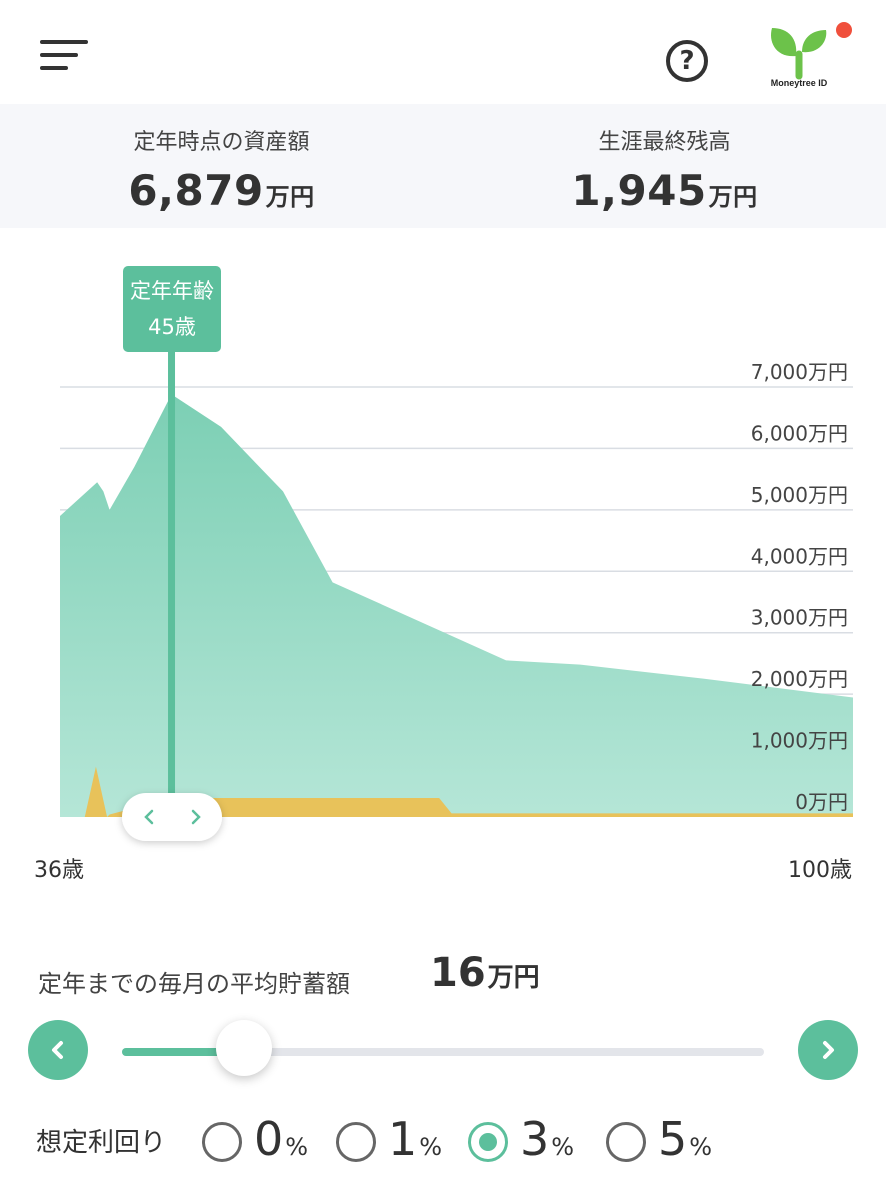 This screenshot has height=1200, width=886. I want to click on rate-option-label: 5%, so click(685, 1139).